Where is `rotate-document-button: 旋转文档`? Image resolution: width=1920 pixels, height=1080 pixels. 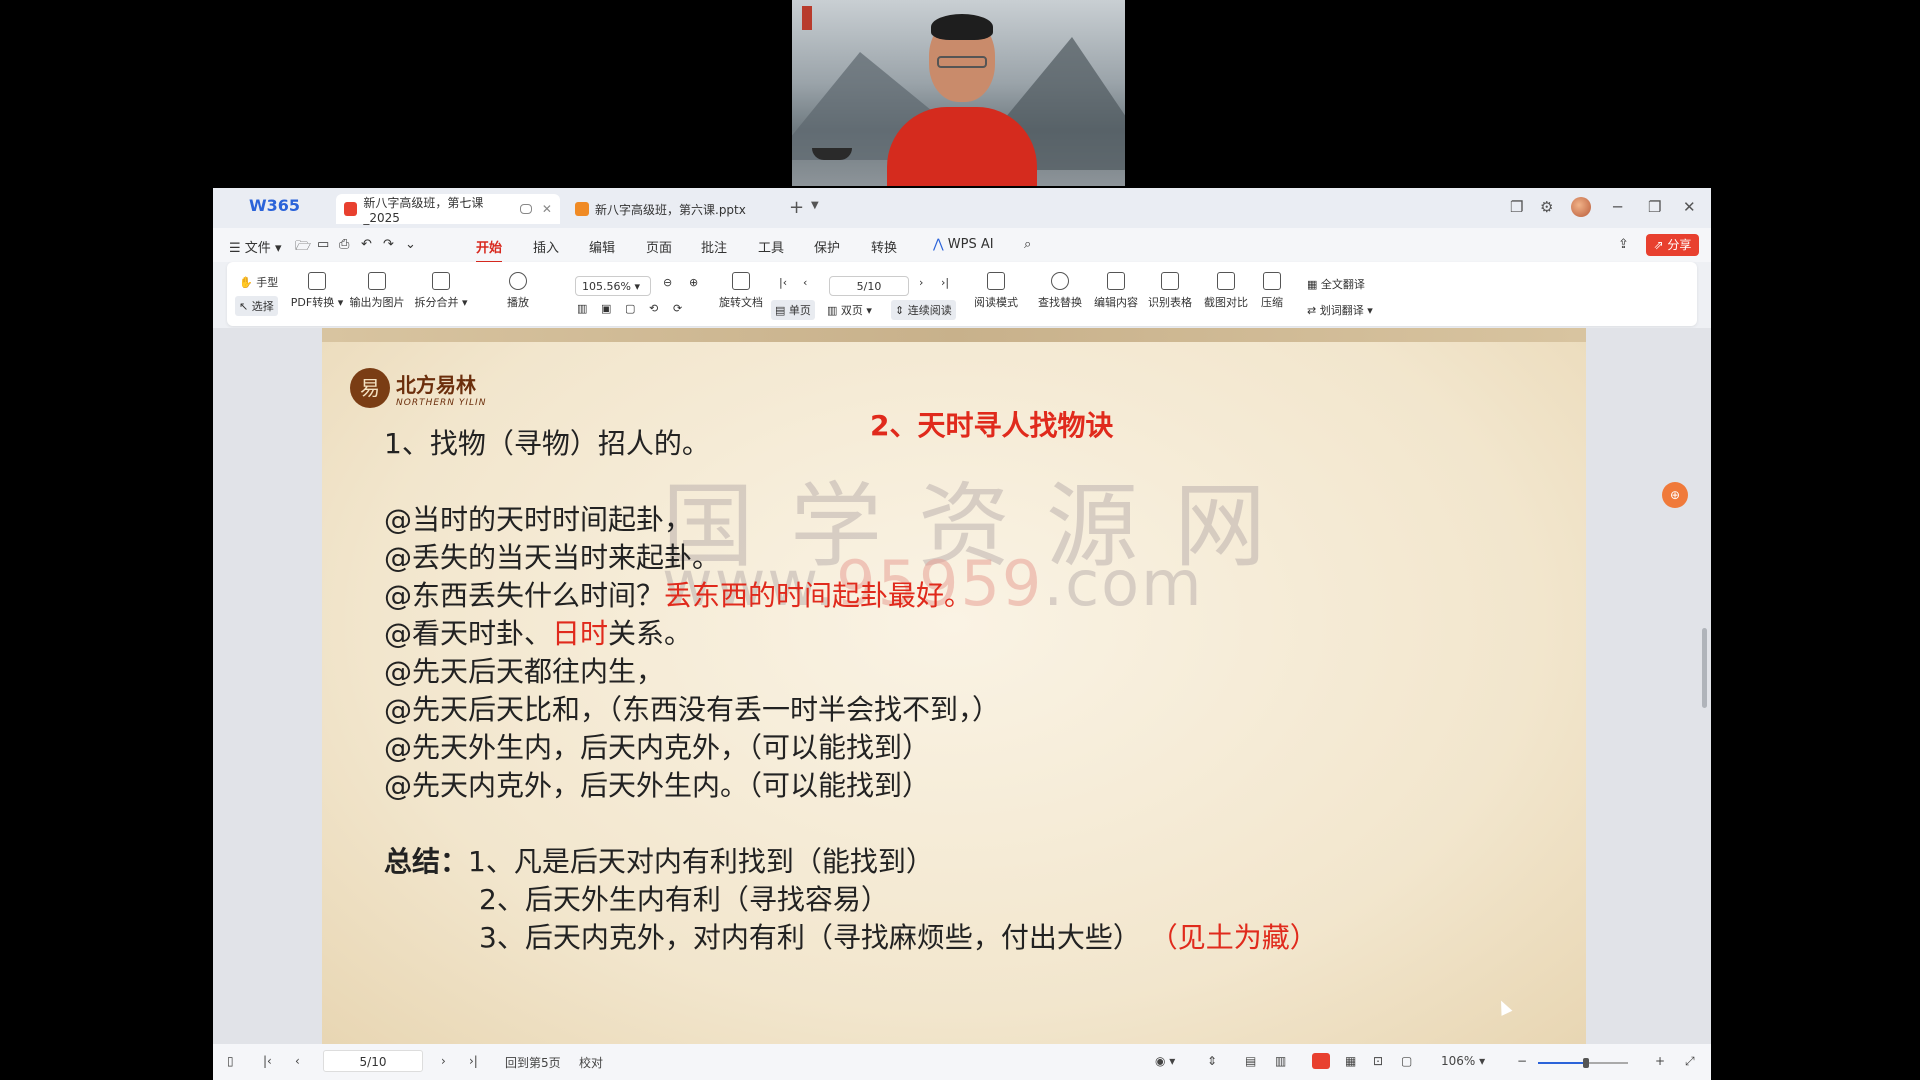 rotate-document-button: 旋转文档 is located at coordinates (741, 291).